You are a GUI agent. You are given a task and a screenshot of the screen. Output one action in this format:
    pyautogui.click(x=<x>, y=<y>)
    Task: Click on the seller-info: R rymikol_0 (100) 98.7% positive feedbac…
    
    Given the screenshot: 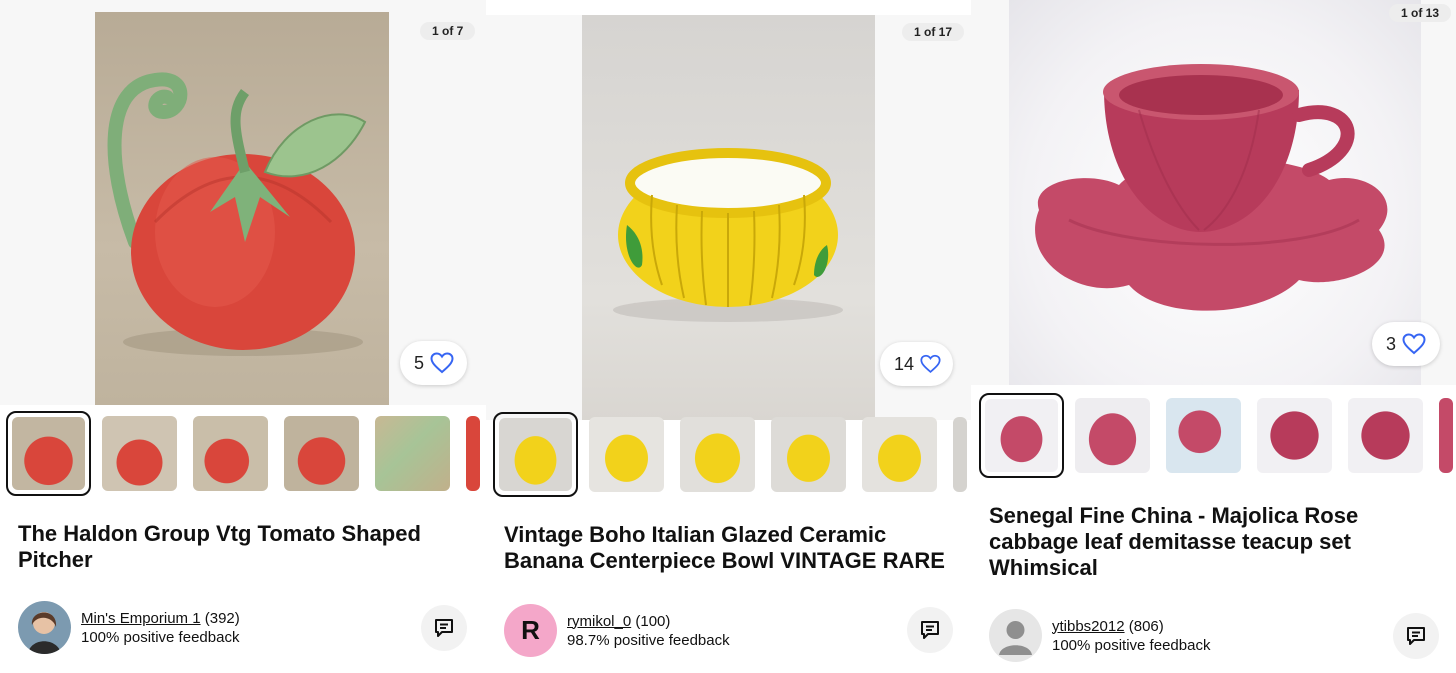 What is the action you would take?
    pyautogui.click(x=617, y=630)
    